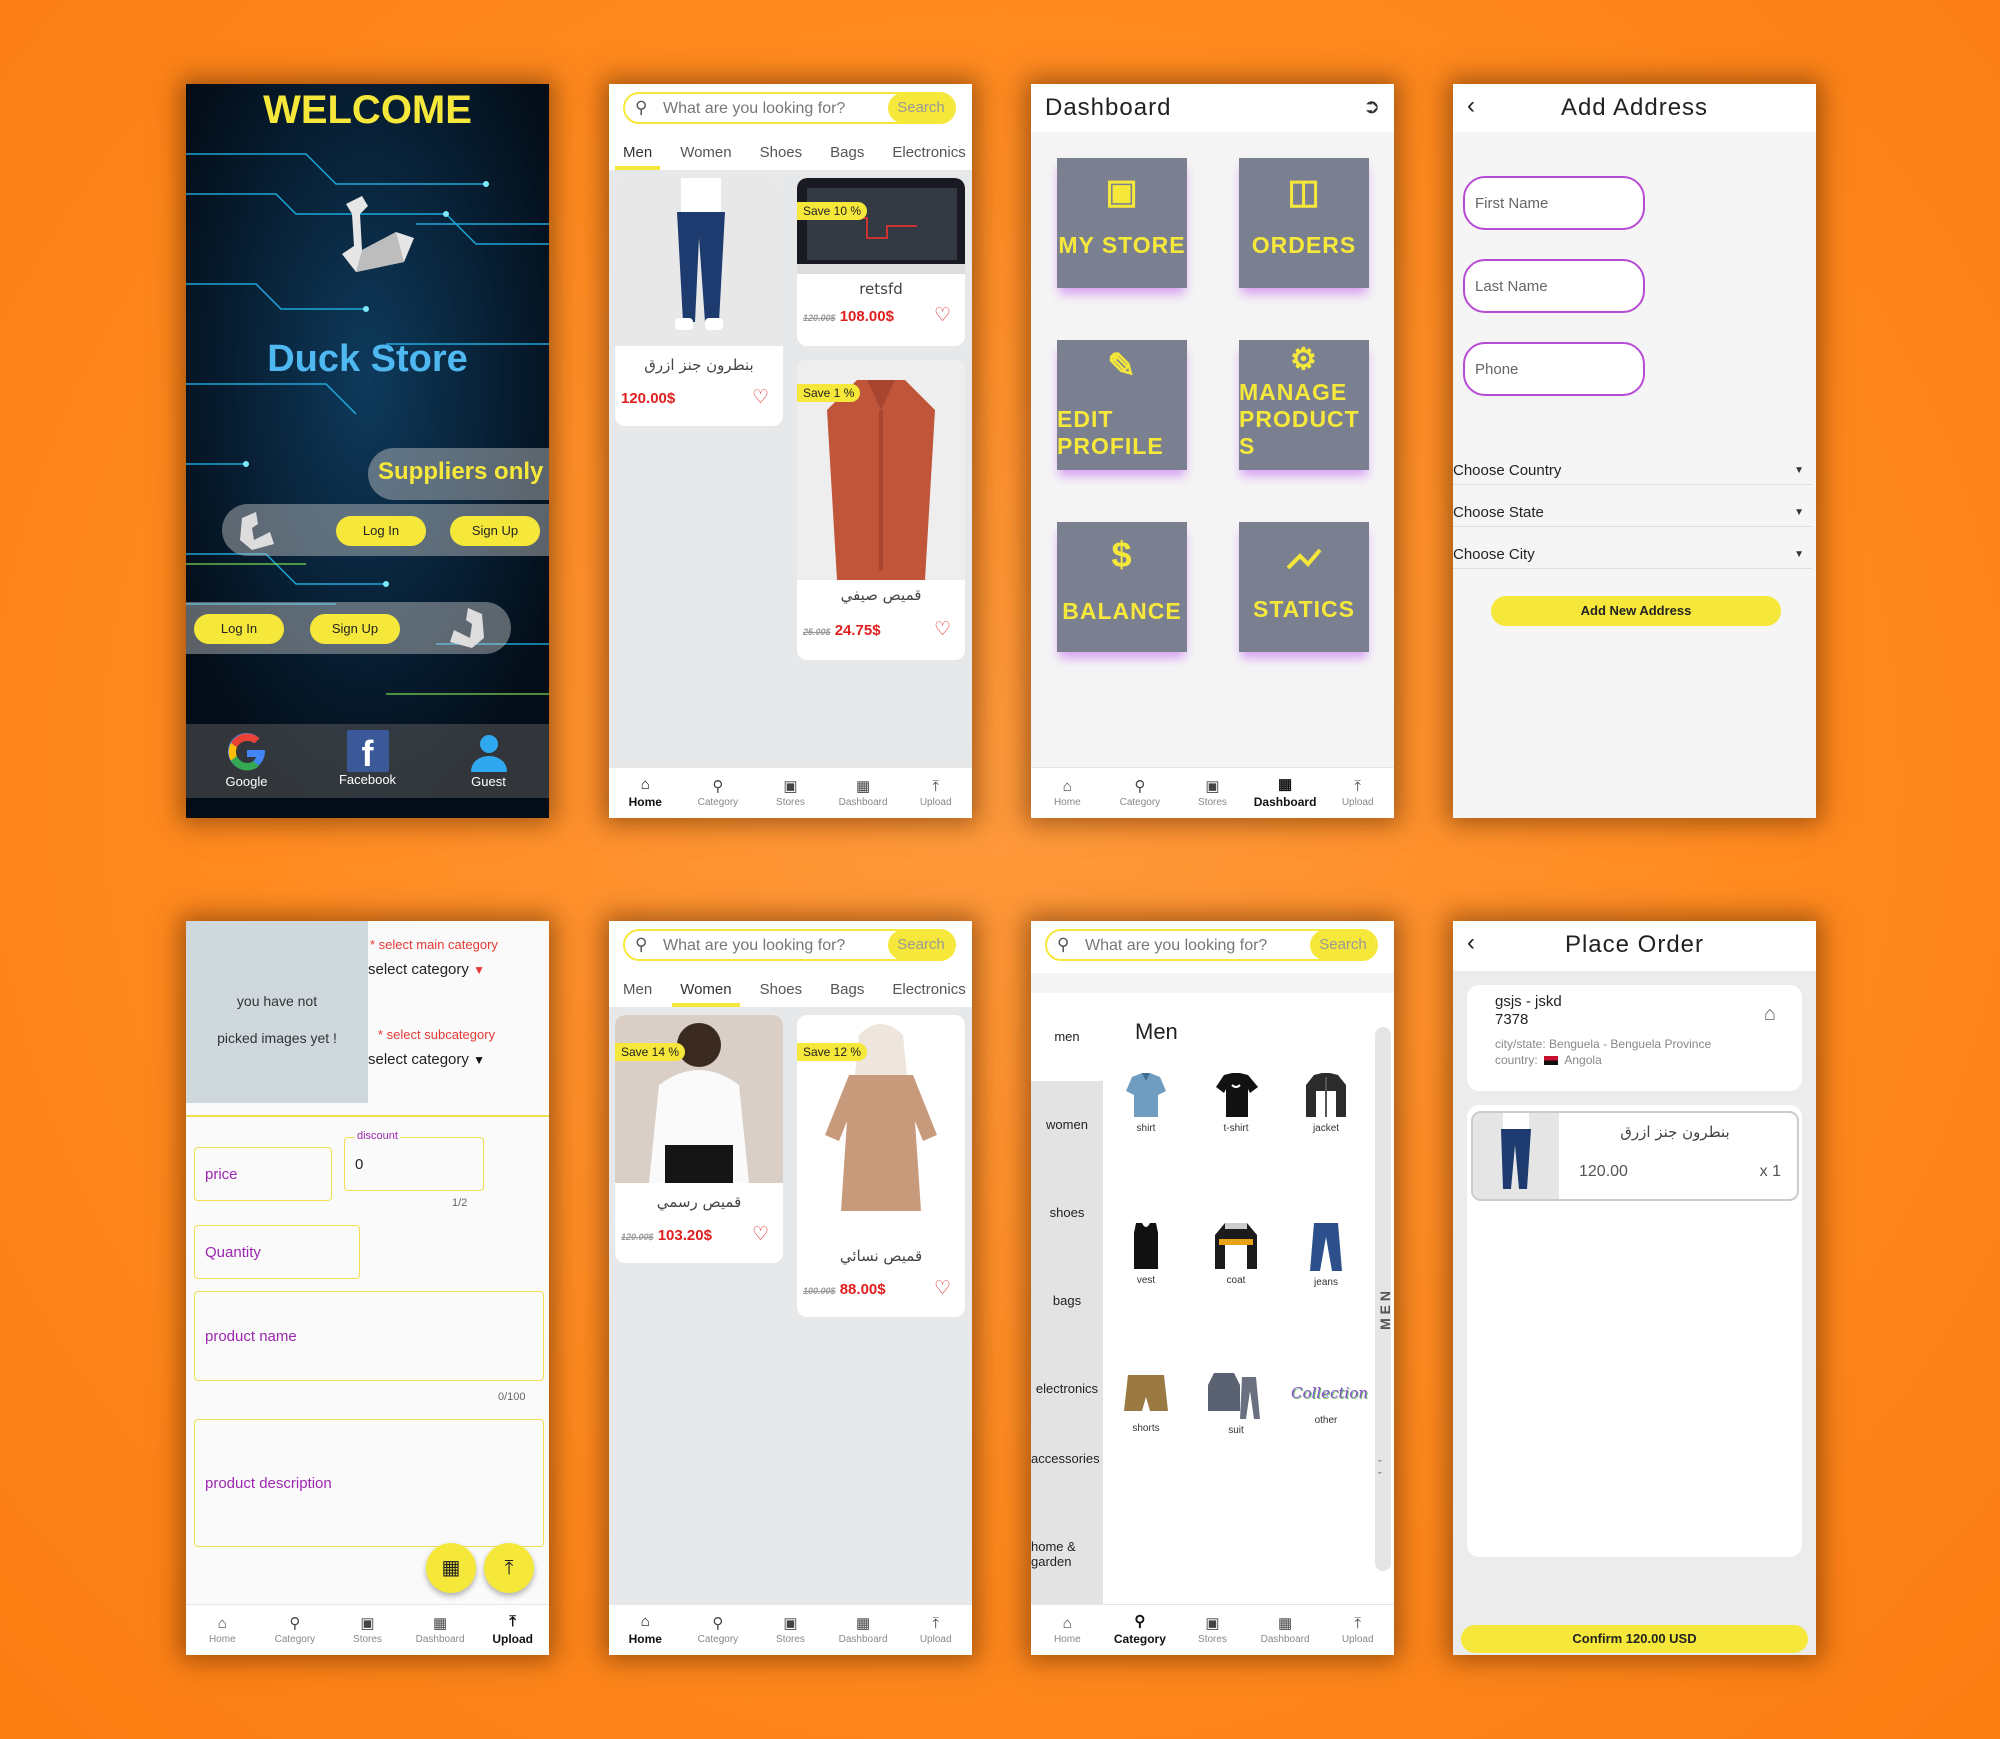  I want to click on upload-icon: ⤒, so click(509, 1568).